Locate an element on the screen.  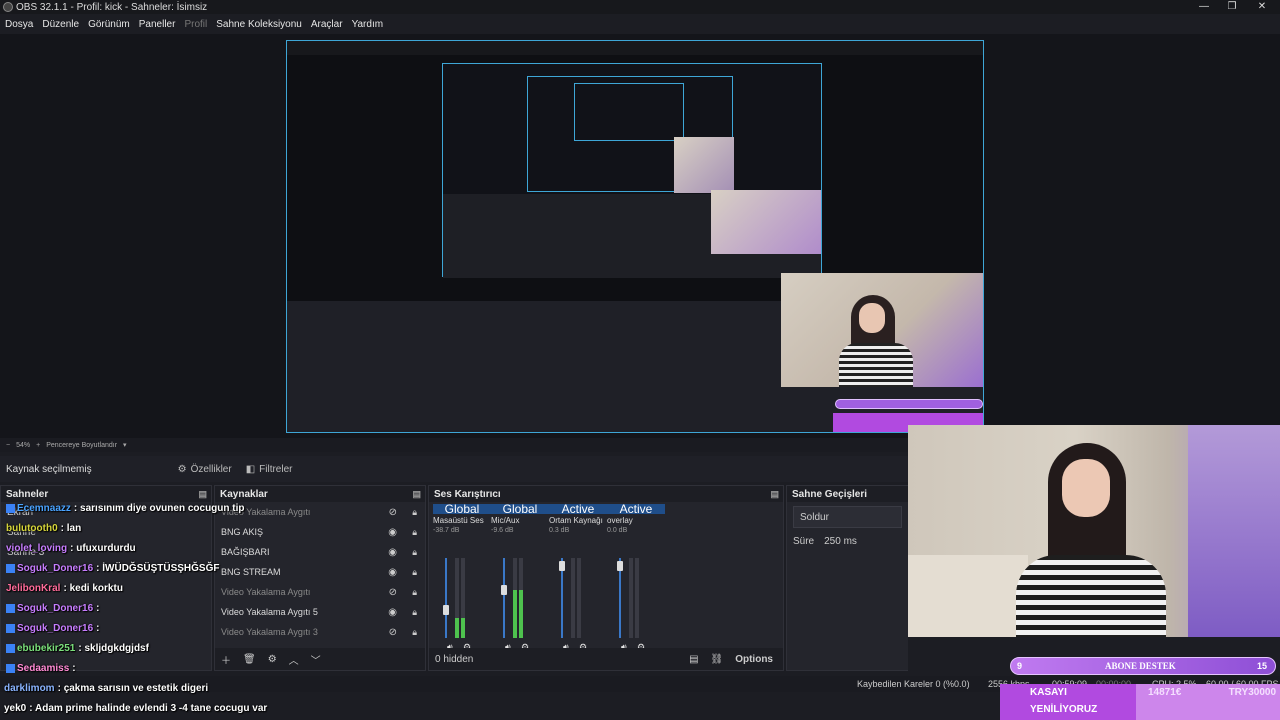
mixer-channel-name: overlay is located at coordinates (635, 520).